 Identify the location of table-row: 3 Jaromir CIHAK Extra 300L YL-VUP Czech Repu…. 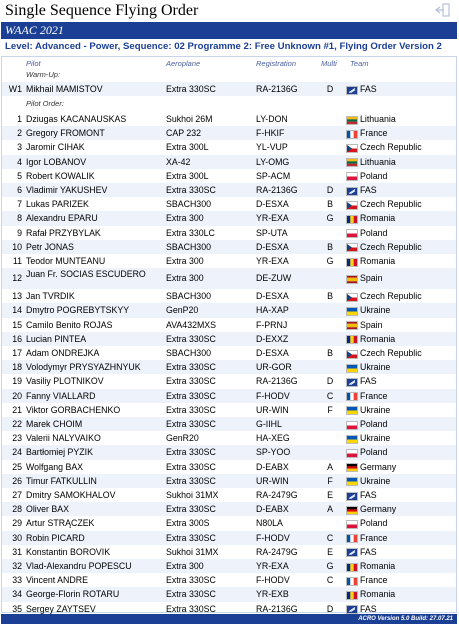
(229, 147).